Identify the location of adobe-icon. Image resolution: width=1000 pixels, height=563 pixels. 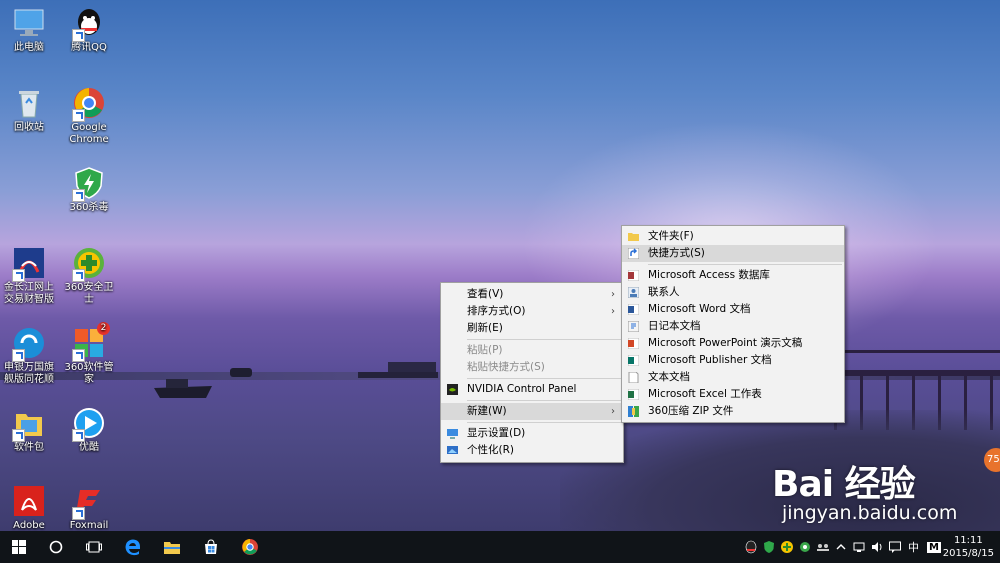
(29, 501).